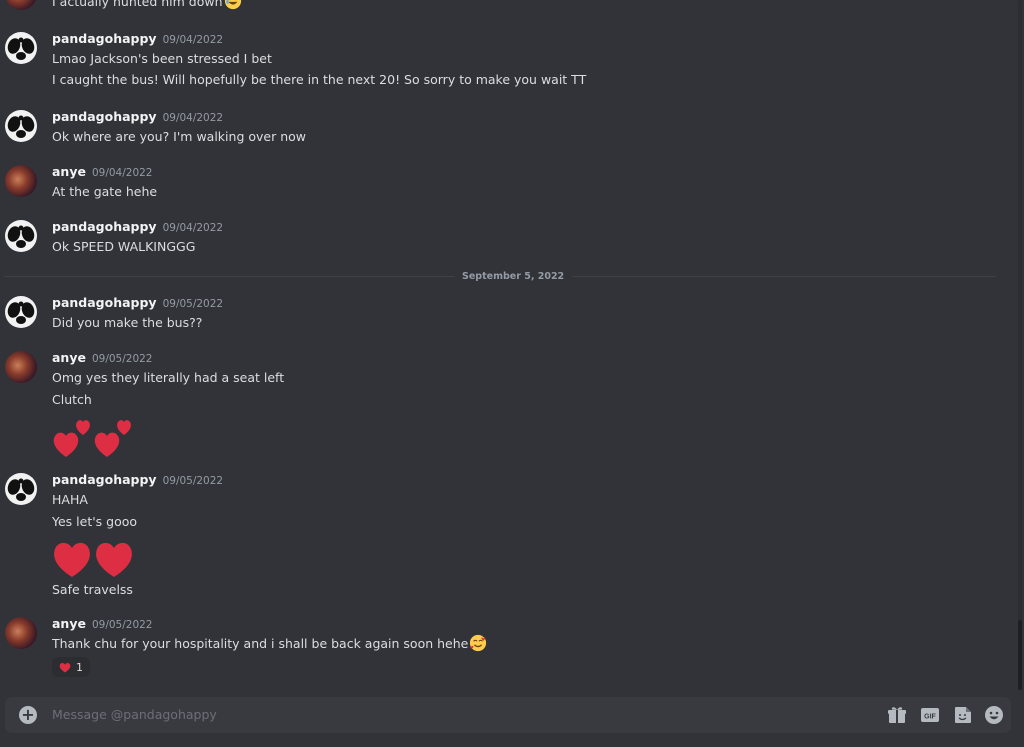 The image size is (1024, 747). Describe the element at coordinates (1020, 345) in the screenshot. I see `scrollbar-track` at that location.